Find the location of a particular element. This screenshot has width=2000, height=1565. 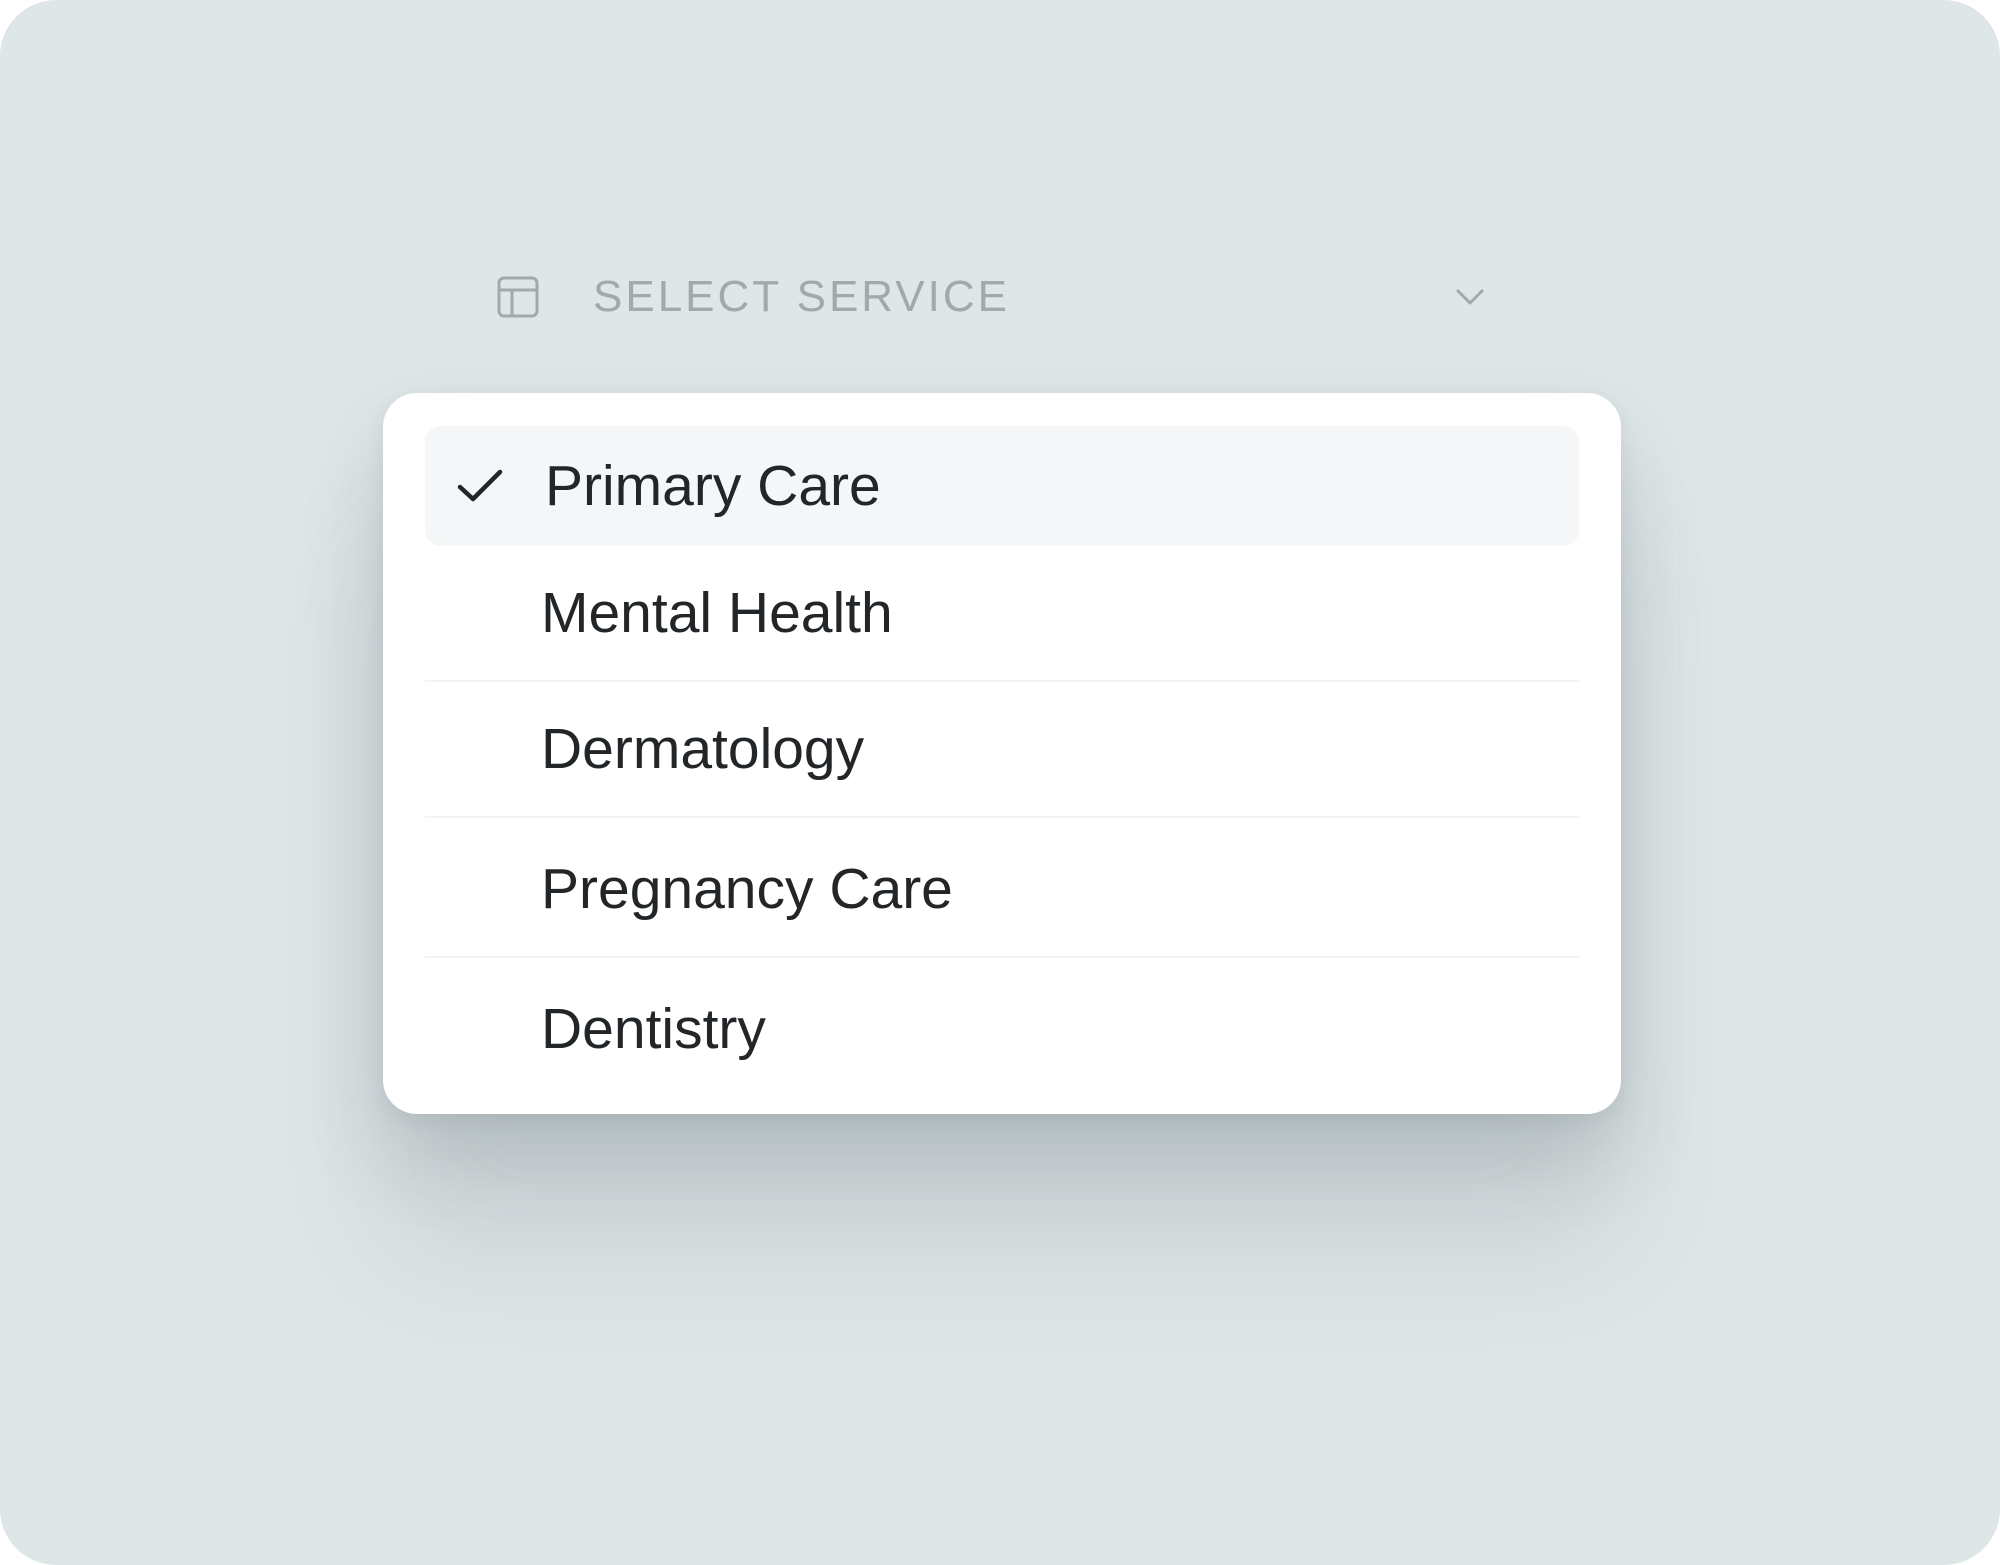

service-select-trigger: SELECT SERVICE is located at coordinates (1000, 297).